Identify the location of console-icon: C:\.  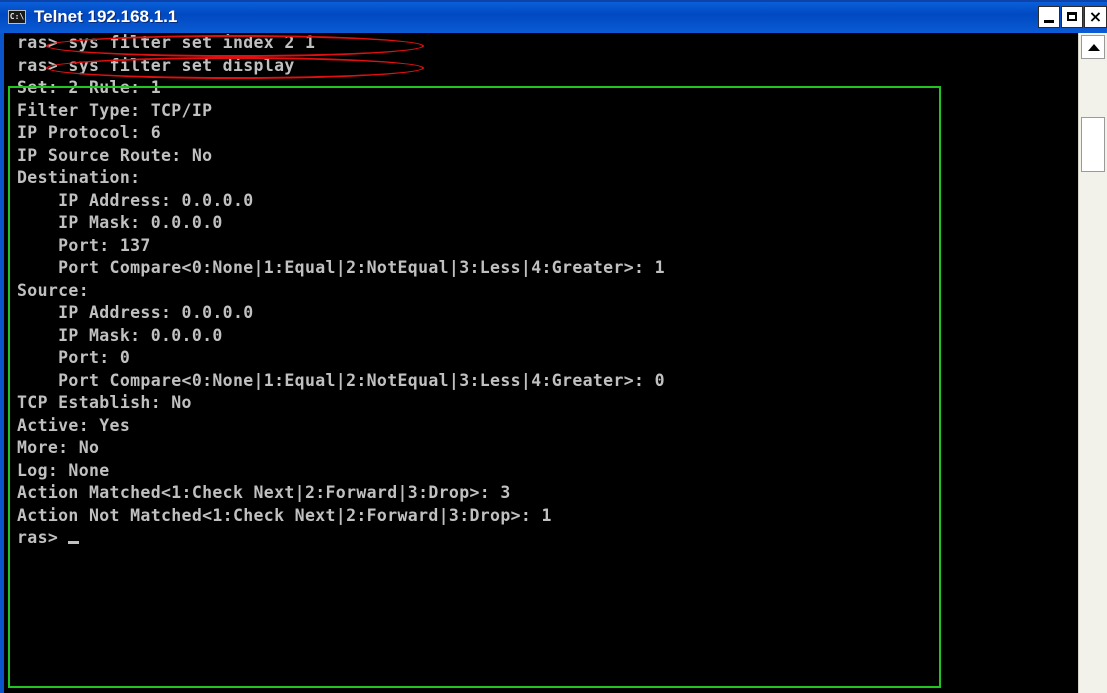
(17, 17).